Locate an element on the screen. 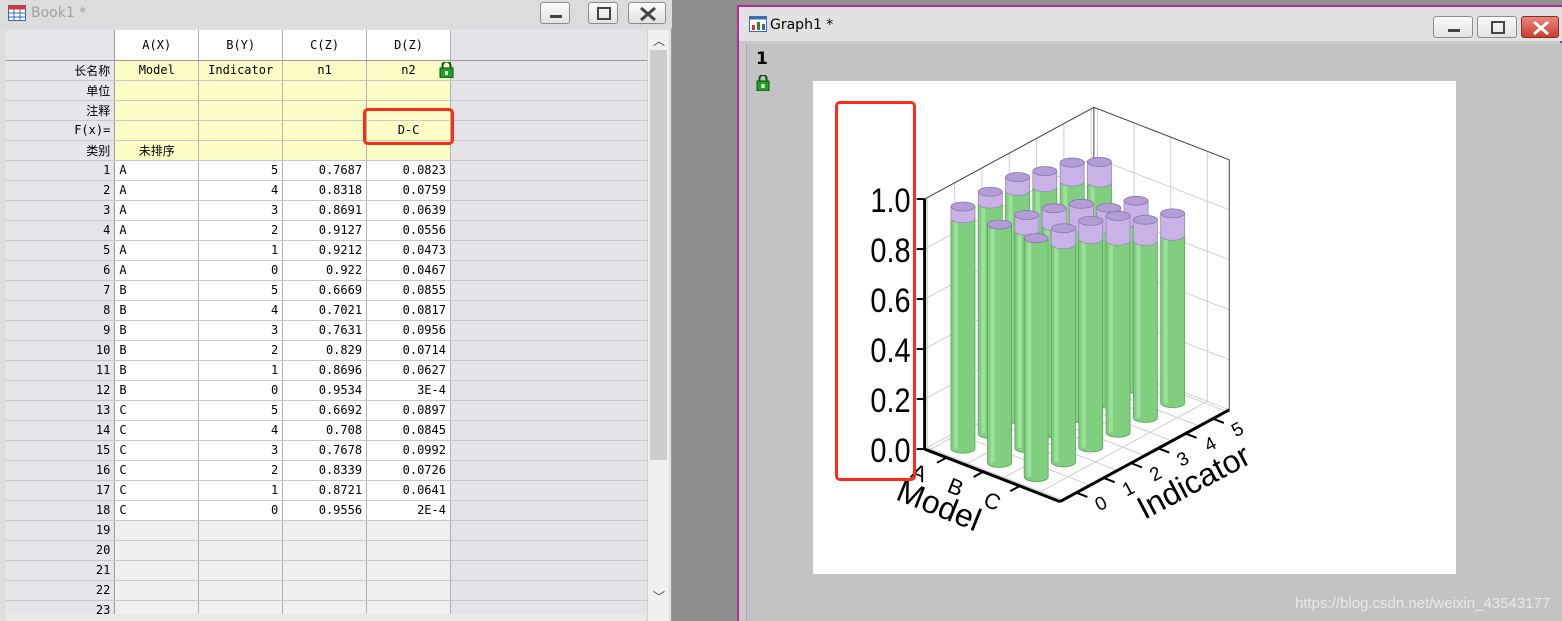 The height and width of the screenshot is (621, 1562). cell-n1: 0.6692 is located at coordinates (325, 410).